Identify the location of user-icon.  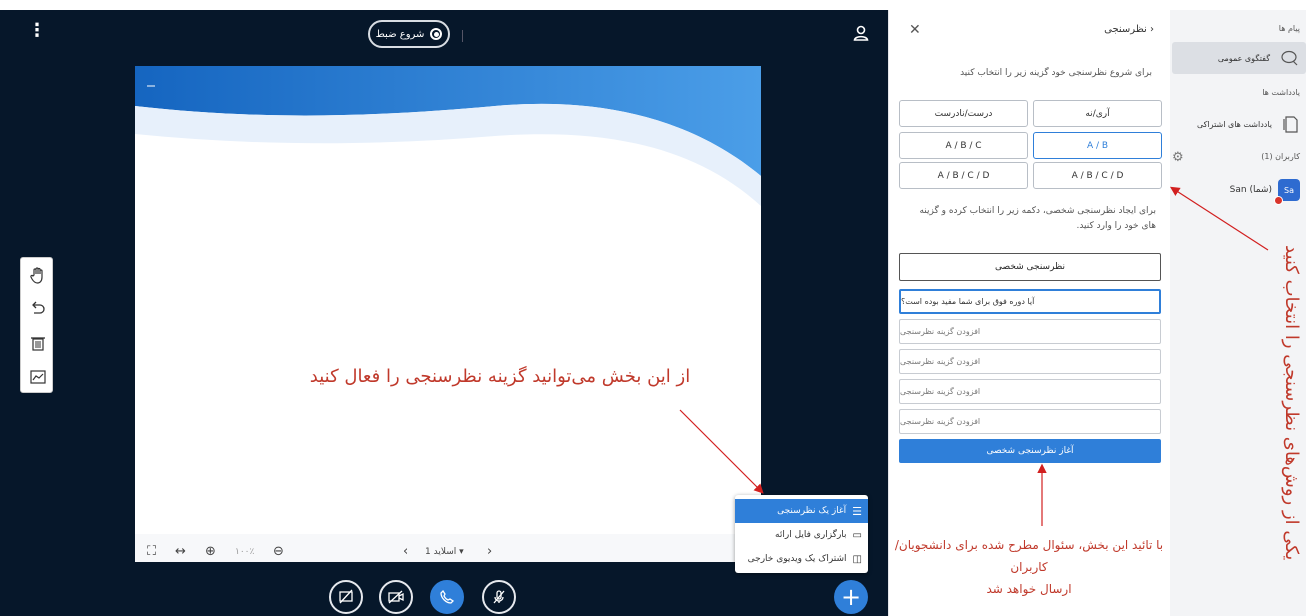
(861, 33).